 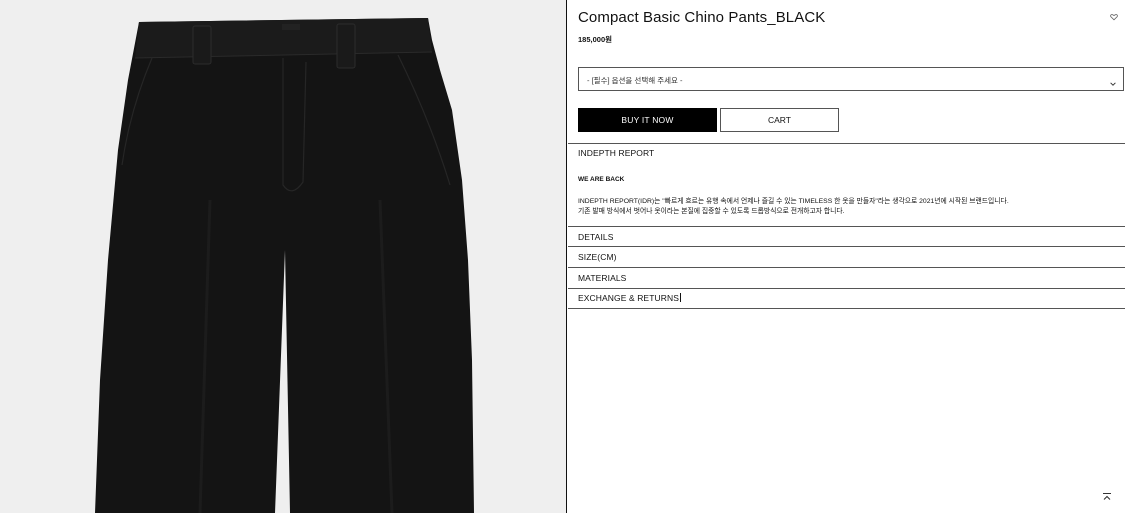 What do you see at coordinates (595, 39) in the screenshot?
I see `product-price: 185,000원` at bounding box center [595, 39].